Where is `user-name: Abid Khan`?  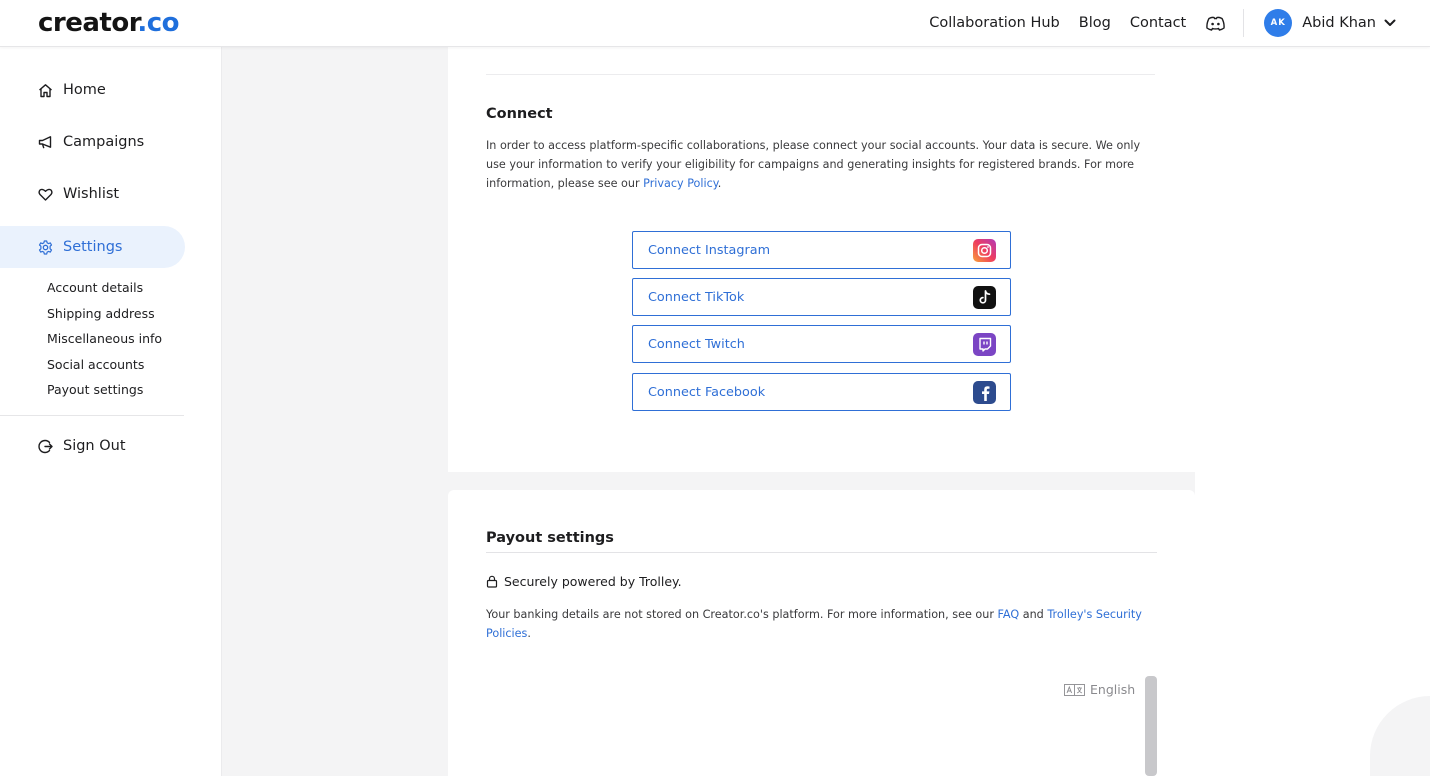
user-name: Abid Khan is located at coordinates (1339, 23).